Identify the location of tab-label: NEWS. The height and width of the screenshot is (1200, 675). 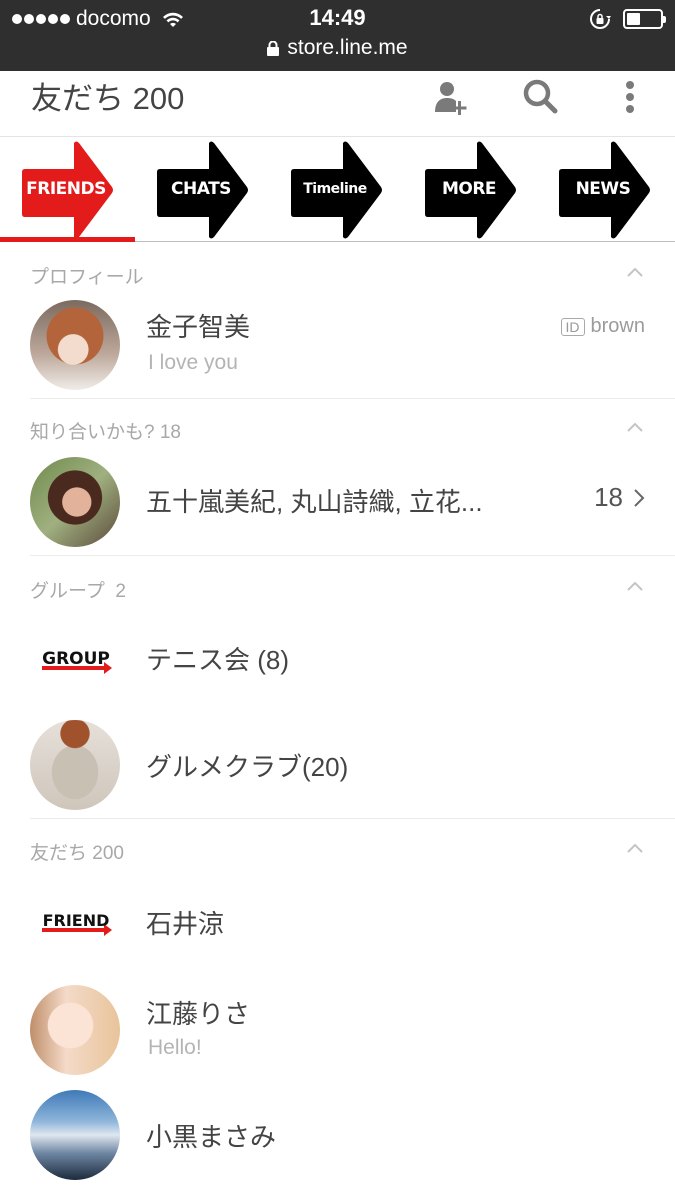
(603, 189).